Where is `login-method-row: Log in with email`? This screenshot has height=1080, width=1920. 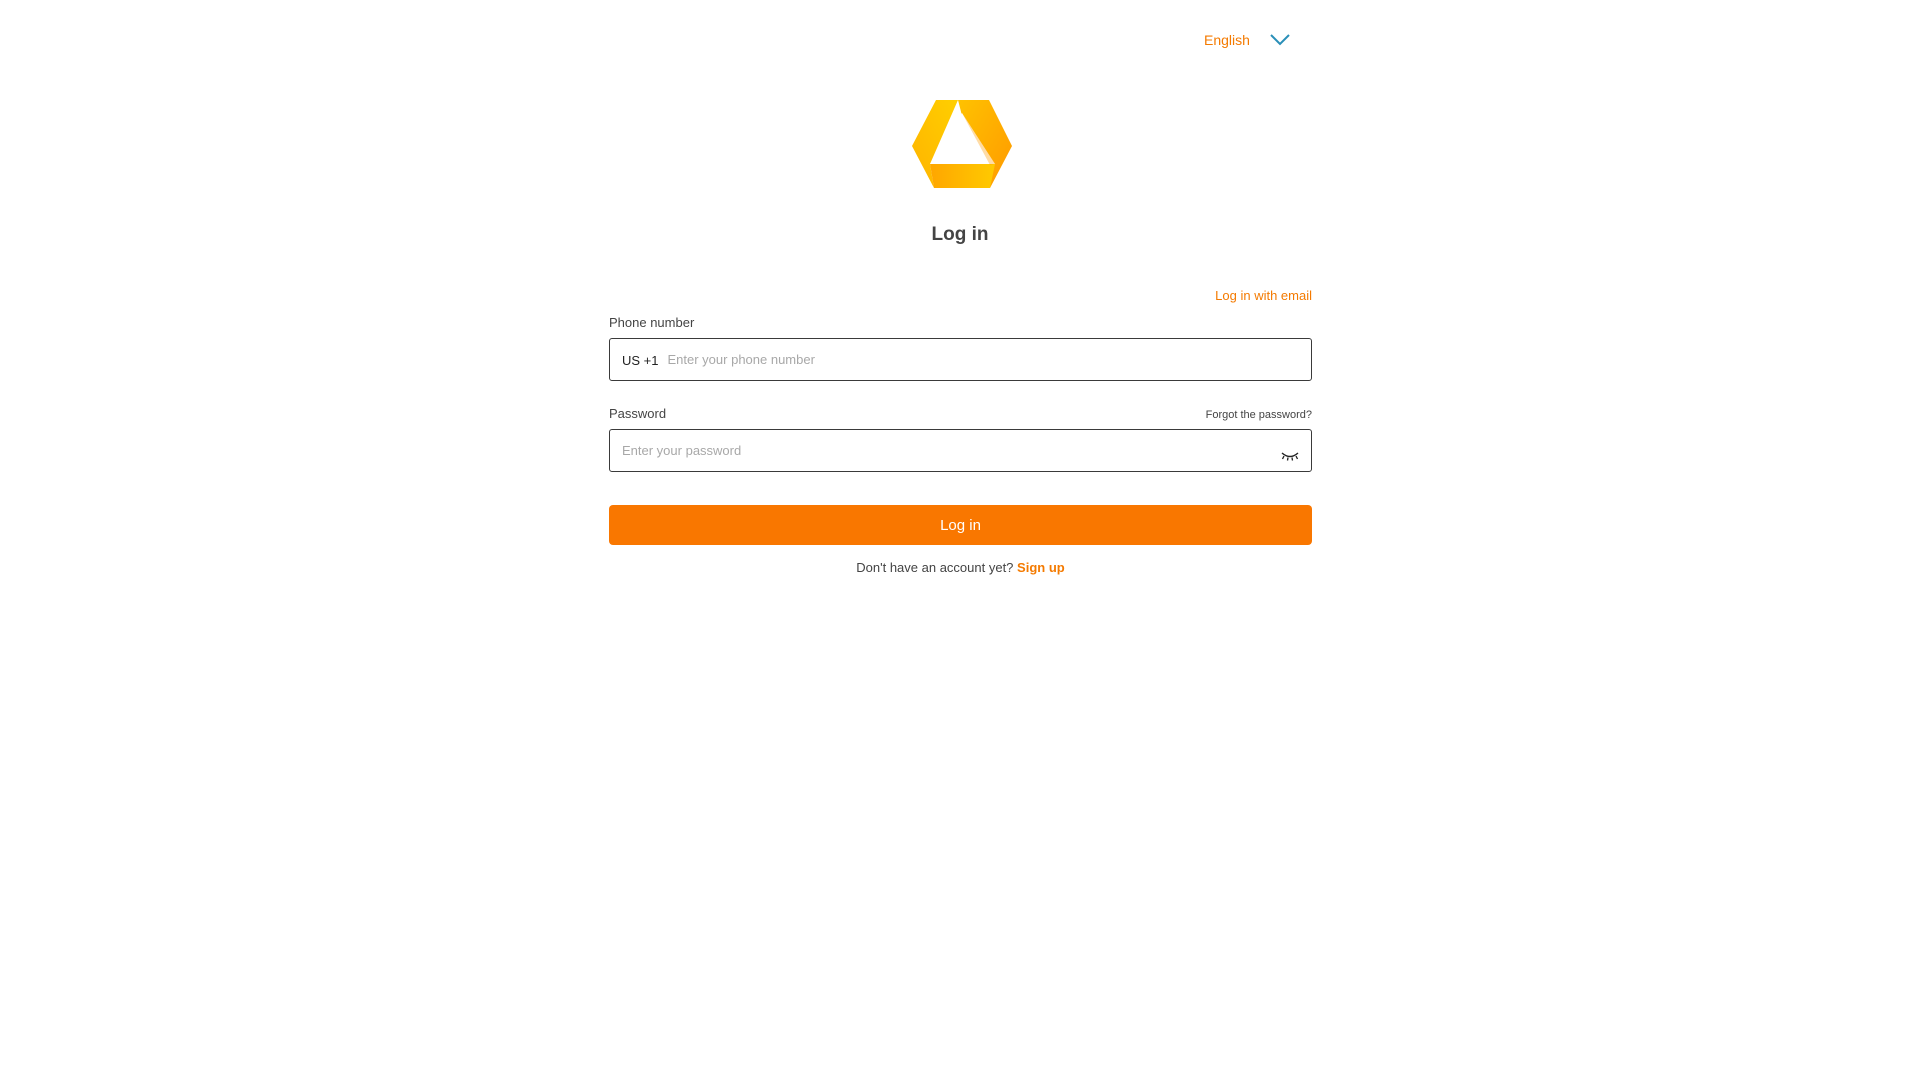 login-method-row: Log in with email is located at coordinates (960, 297).